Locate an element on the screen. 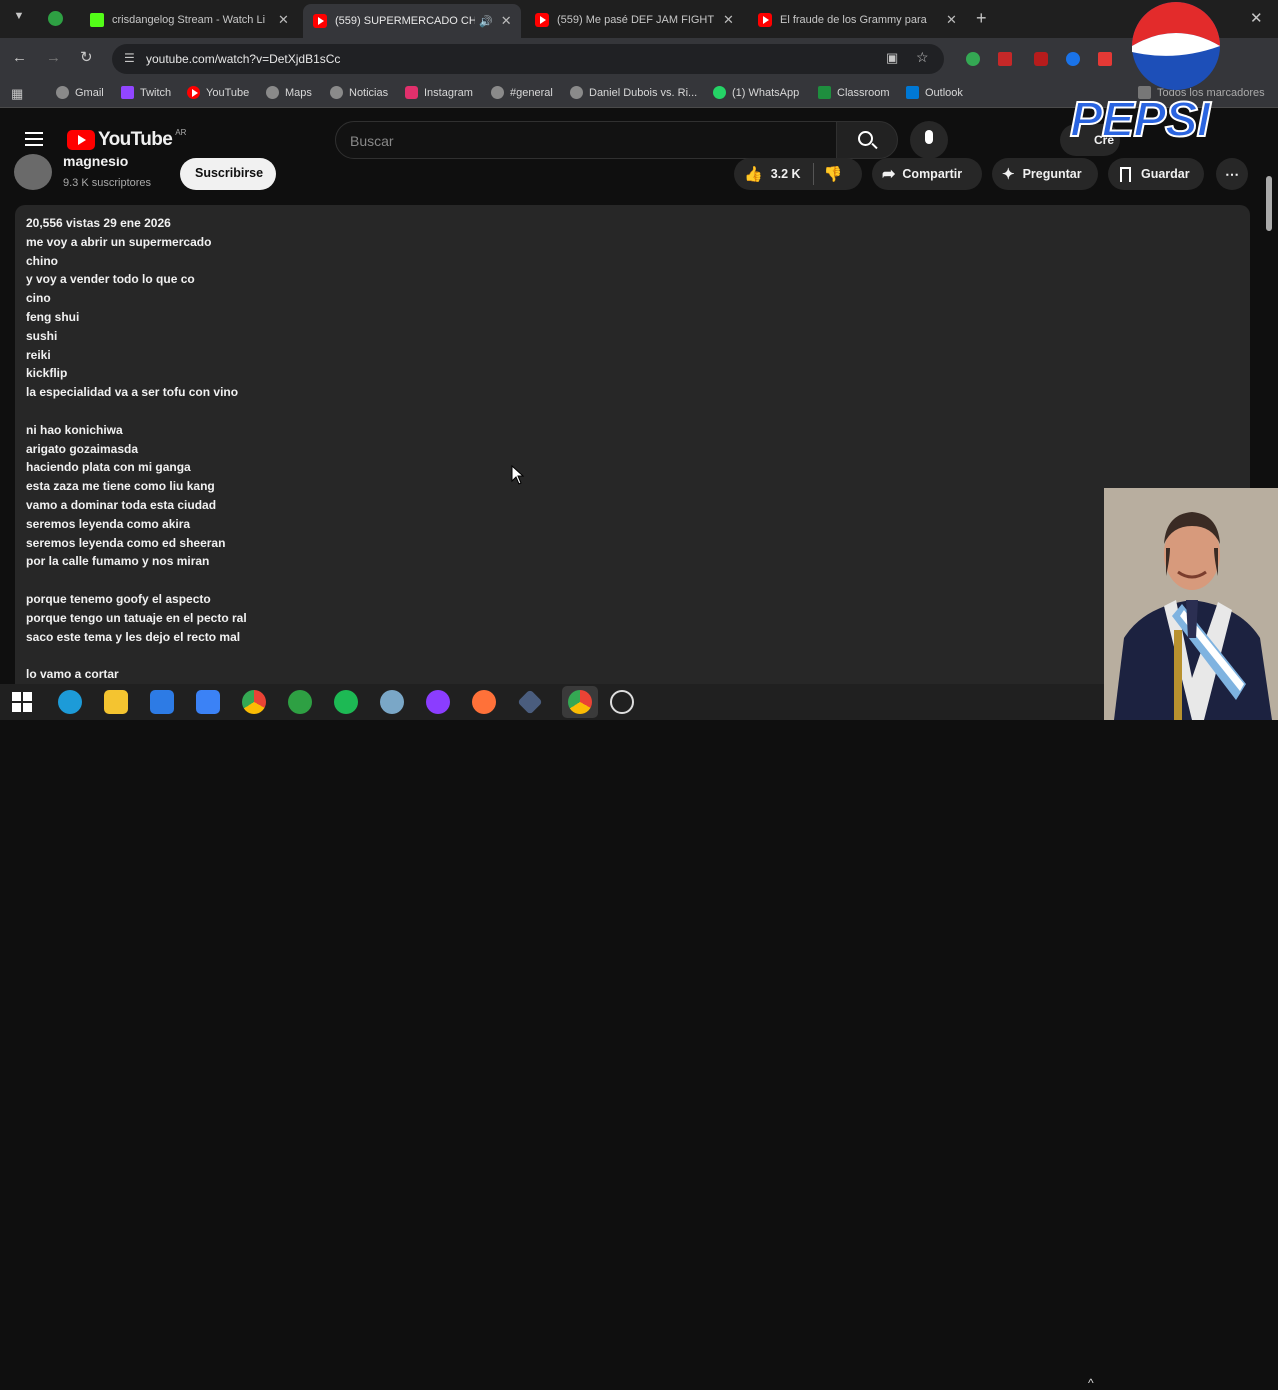 This screenshot has width=1278, height=1390. xbox-tab-icon is located at coordinates (55, 18).